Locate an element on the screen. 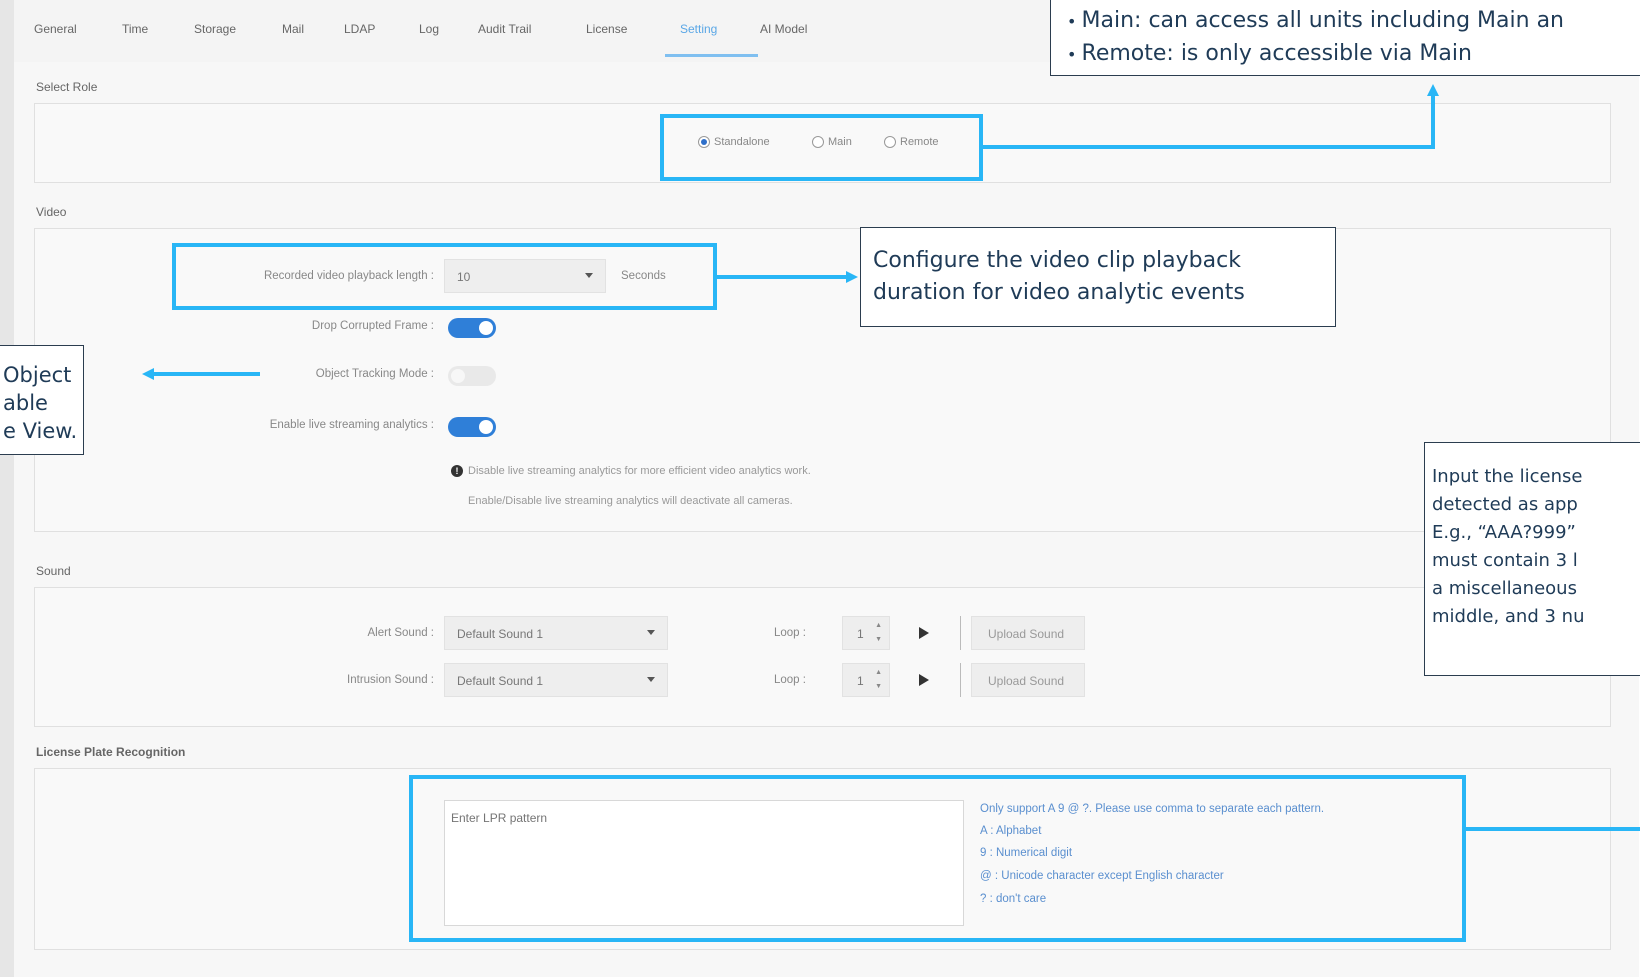 This screenshot has width=1640, height=977. alert-sound-select: Default Sound 1 is located at coordinates (556, 633).